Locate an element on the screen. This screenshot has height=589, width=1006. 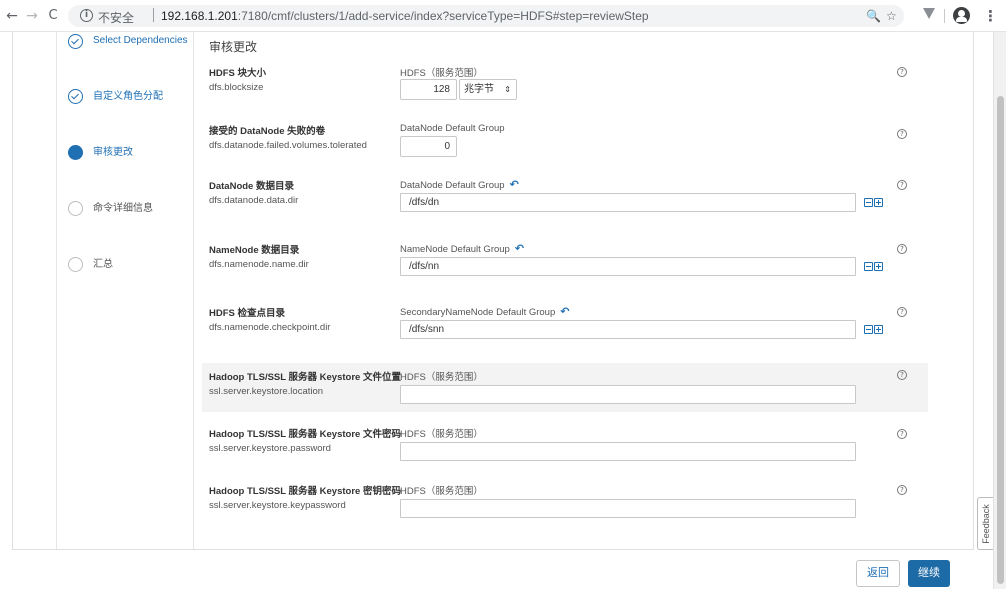
unit-label: 兆字节 is located at coordinates (479, 89).